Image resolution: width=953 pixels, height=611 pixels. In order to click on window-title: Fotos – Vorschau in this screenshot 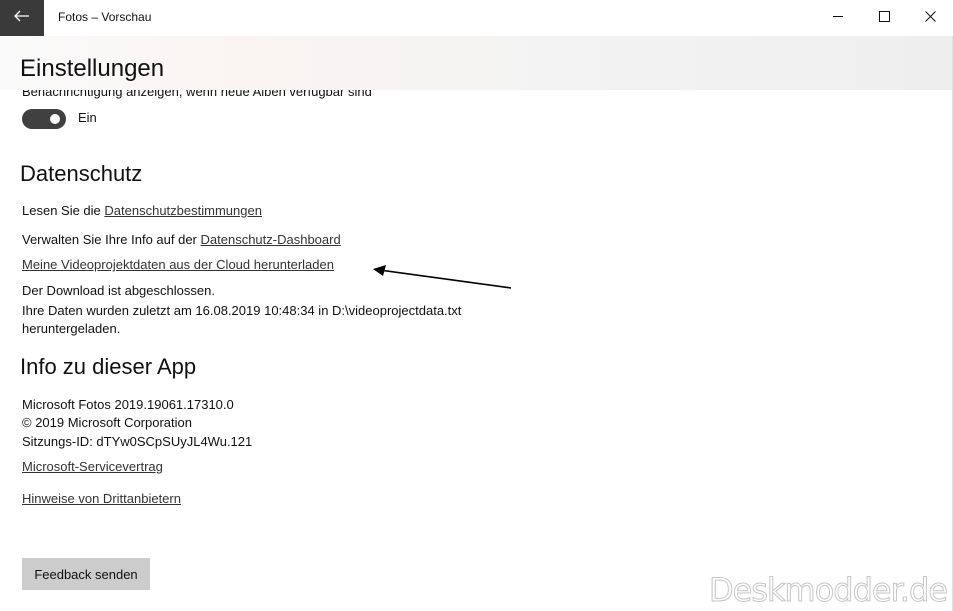, I will do `click(105, 17)`.